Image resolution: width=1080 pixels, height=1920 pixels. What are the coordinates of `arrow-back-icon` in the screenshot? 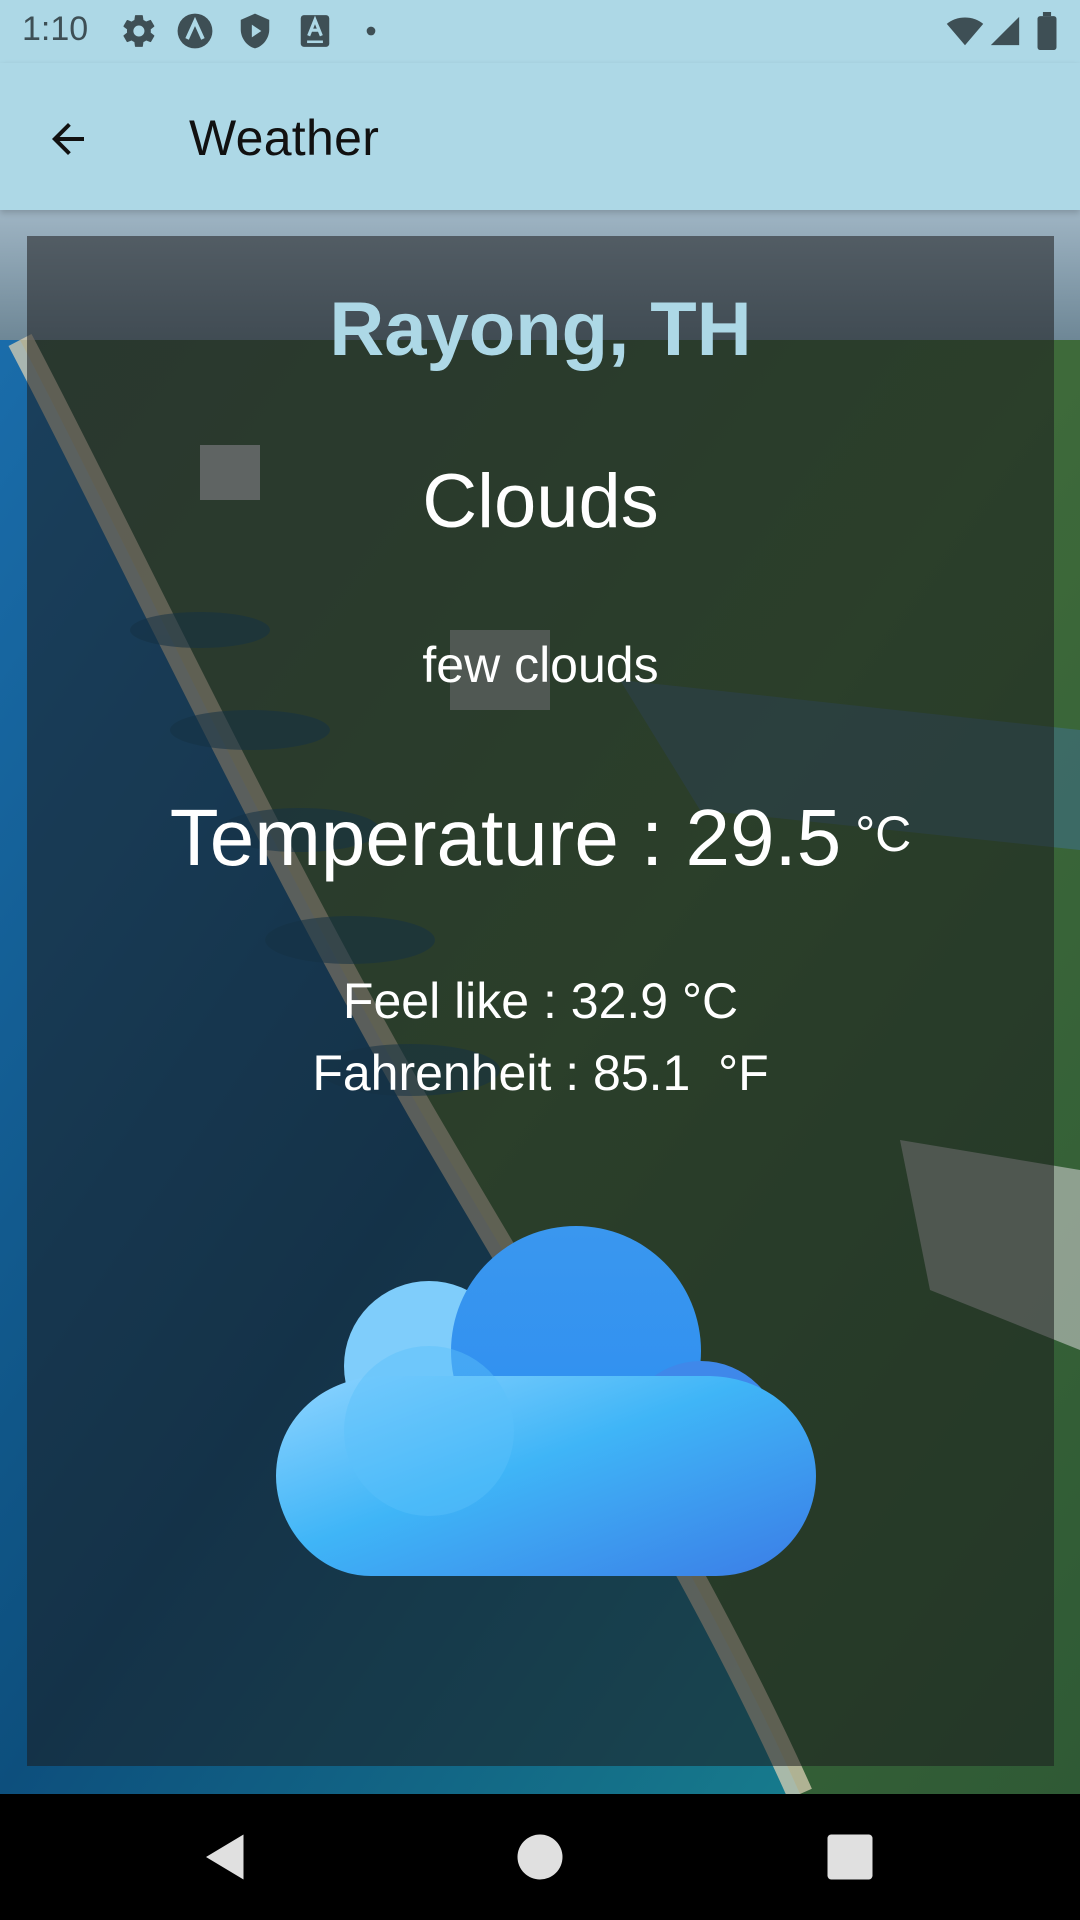 It's located at (68, 139).